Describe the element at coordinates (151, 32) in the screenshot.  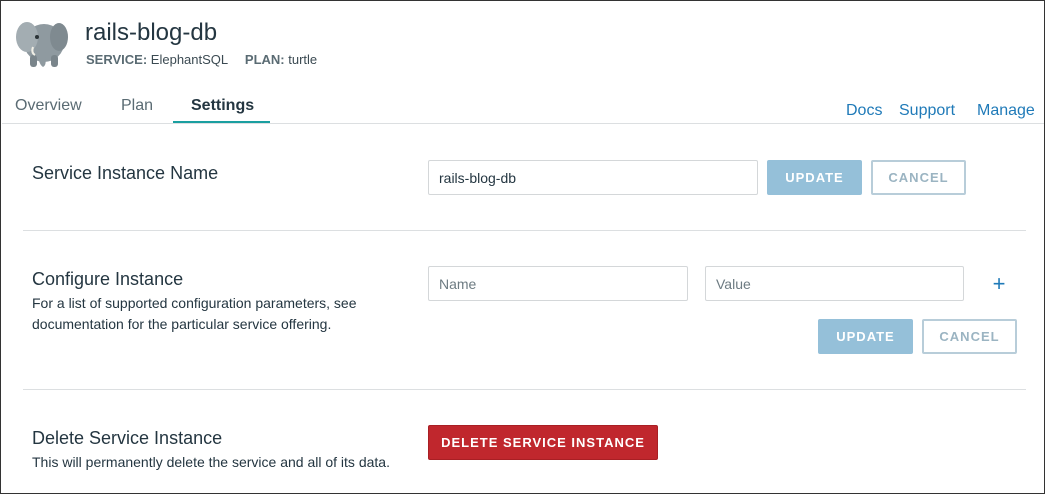
I see `page-title: rails-blog-db` at that location.